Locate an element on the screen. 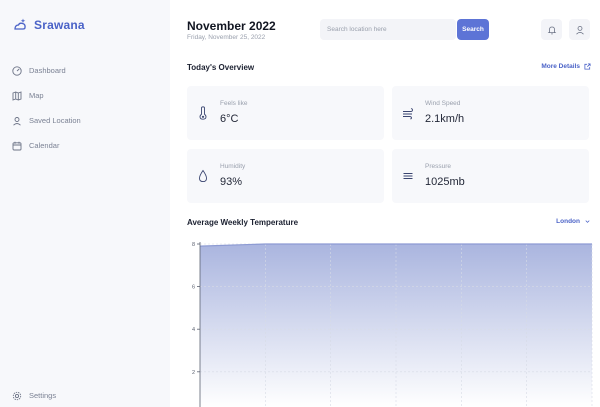 This screenshot has height=407, width=600. current-date: Friday, November 25, 2022 is located at coordinates (226, 37).